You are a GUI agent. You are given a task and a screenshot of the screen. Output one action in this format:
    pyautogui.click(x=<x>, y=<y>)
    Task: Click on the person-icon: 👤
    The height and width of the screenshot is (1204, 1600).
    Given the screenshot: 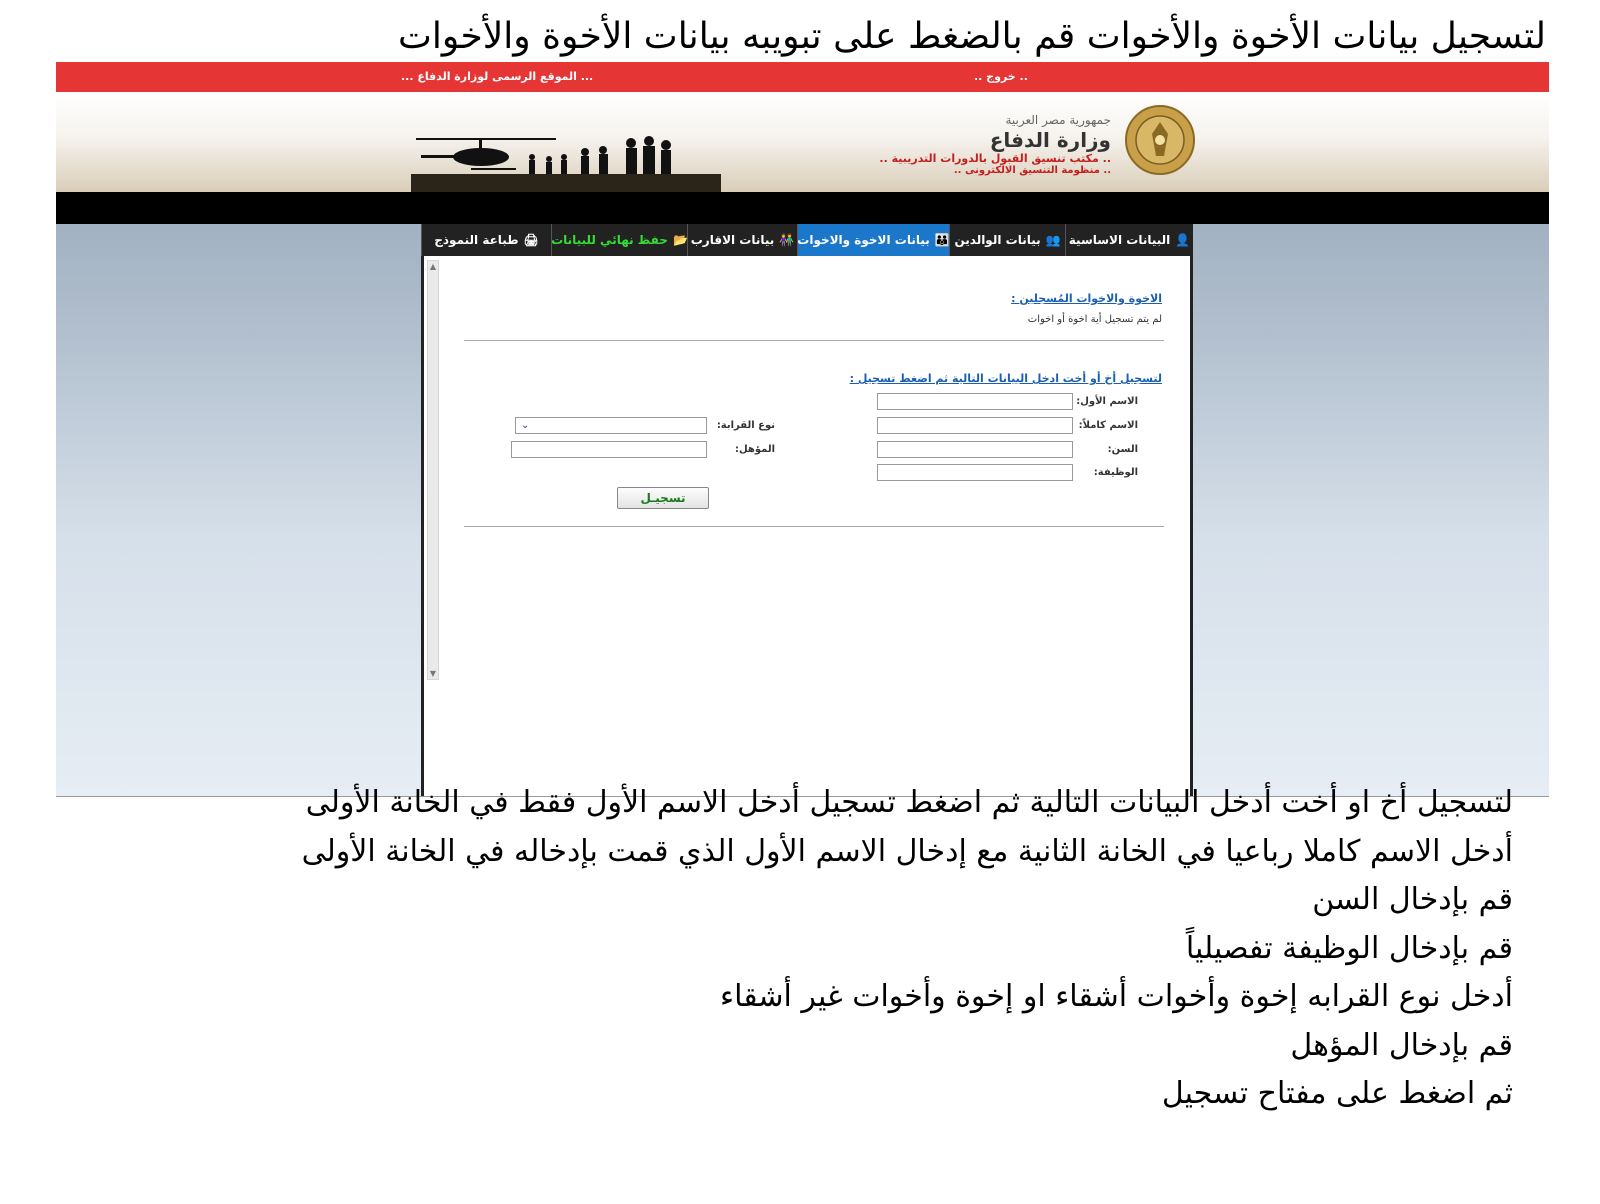 What is the action you would take?
    pyautogui.click(x=1183, y=240)
    